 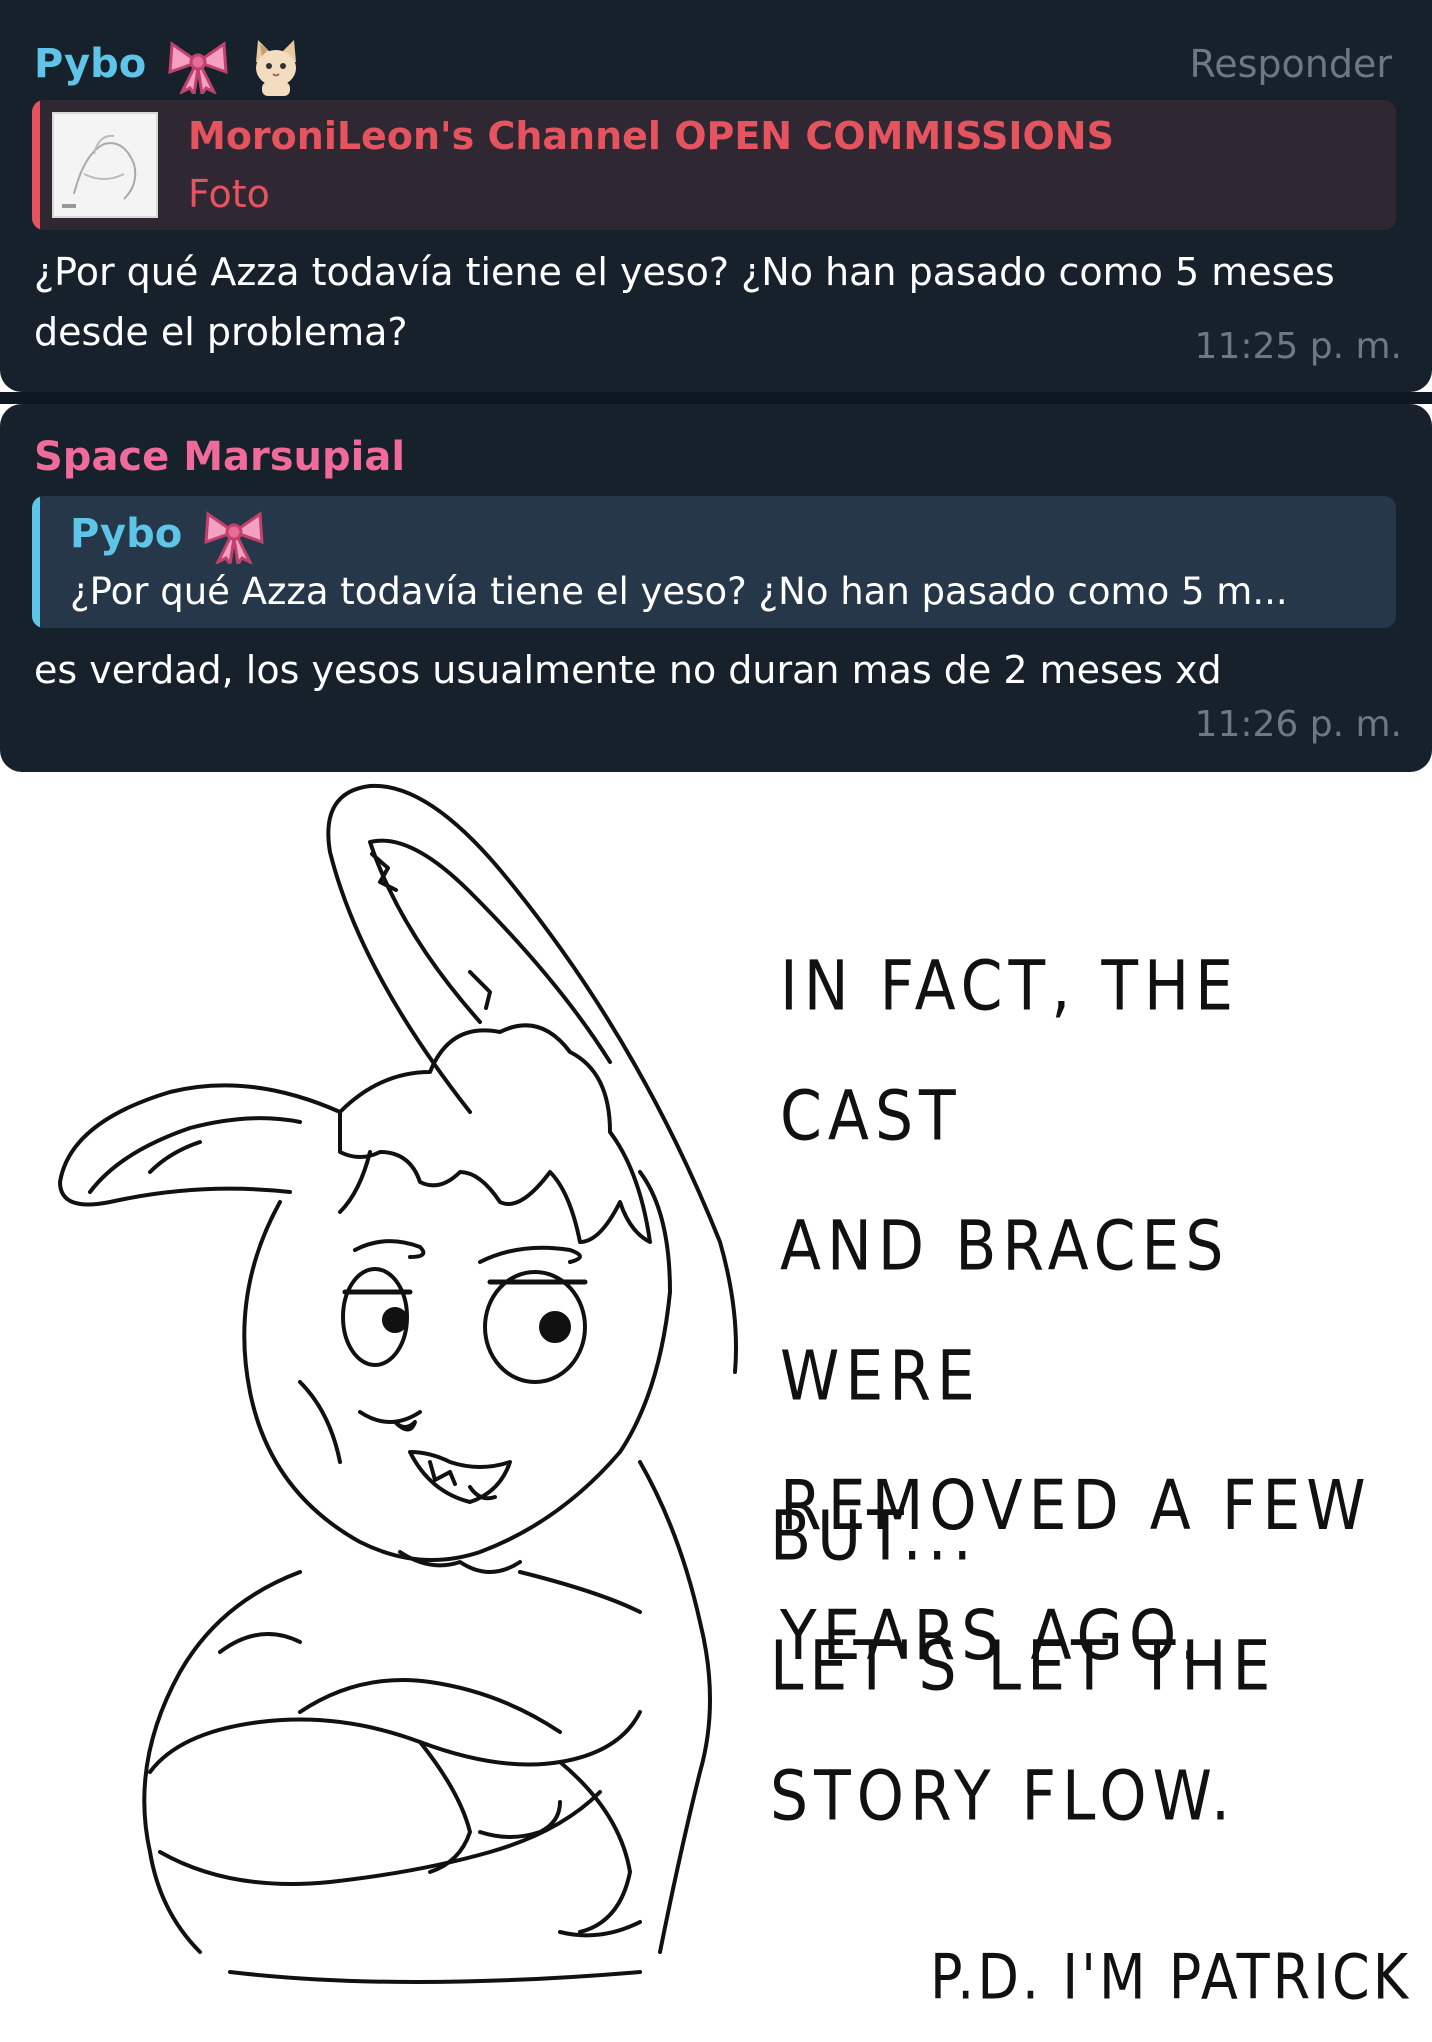 I want to click on sketch-thumbnail-icon, so click(x=99, y=171).